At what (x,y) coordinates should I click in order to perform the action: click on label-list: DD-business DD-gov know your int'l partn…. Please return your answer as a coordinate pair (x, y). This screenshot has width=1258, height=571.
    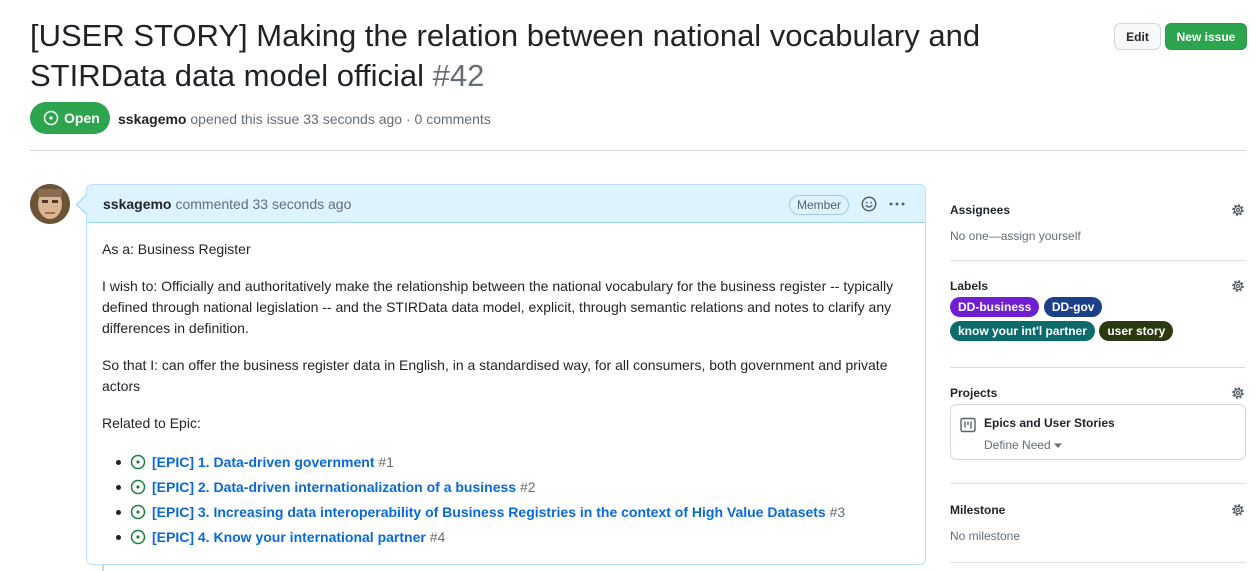
    Looking at the image, I should click on (1098, 321).